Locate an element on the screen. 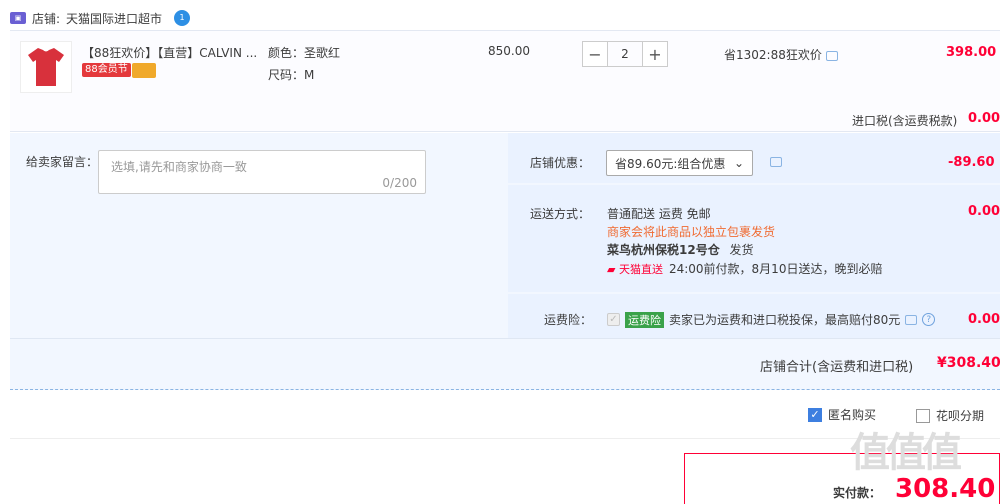 The height and width of the screenshot is (504, 1000). store-name: 天猫国际进口超市 is located at coordinates (114, 18).